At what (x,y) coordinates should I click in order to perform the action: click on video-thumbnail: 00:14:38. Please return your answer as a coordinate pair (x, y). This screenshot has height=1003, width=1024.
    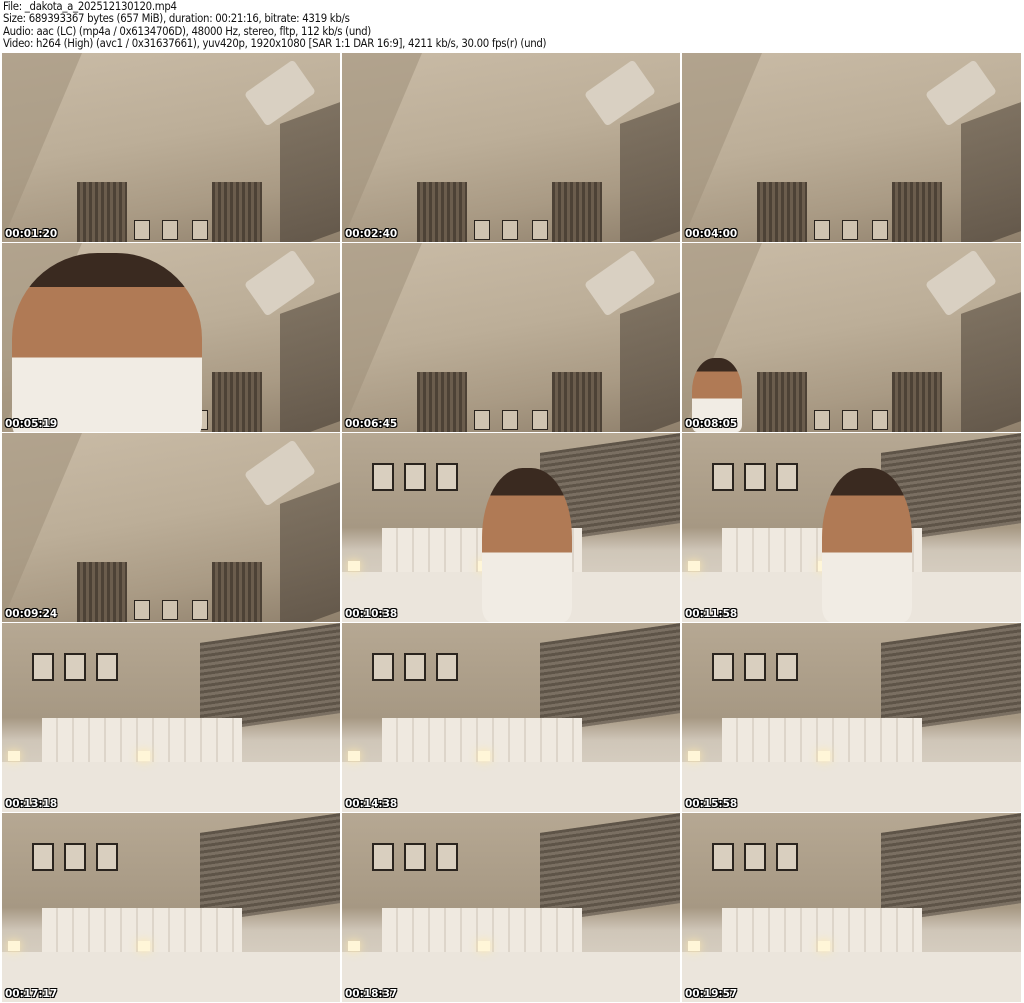
    Looking at the image, I should click on (511, 717).